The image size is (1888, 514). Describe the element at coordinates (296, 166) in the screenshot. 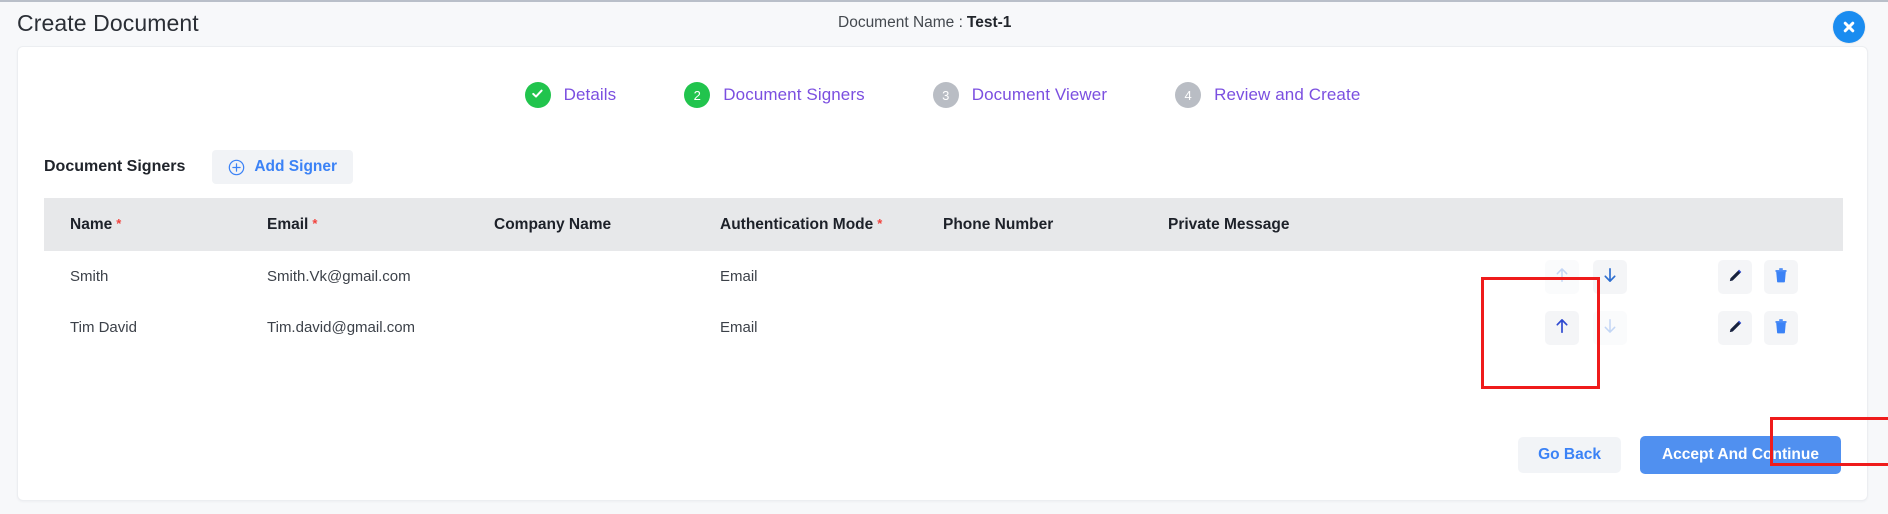

I see `add-signer-label: Add Signer` at that location.